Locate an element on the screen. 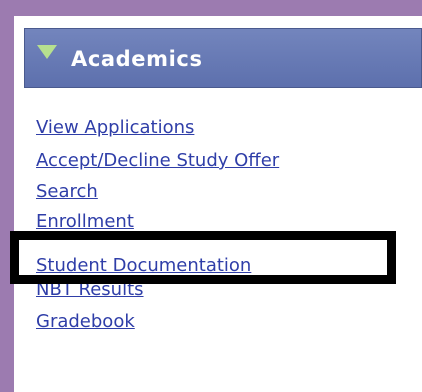 The height and width of the screenshot is (392, 422). section-title: Academics is located at coordinates (137, 59).